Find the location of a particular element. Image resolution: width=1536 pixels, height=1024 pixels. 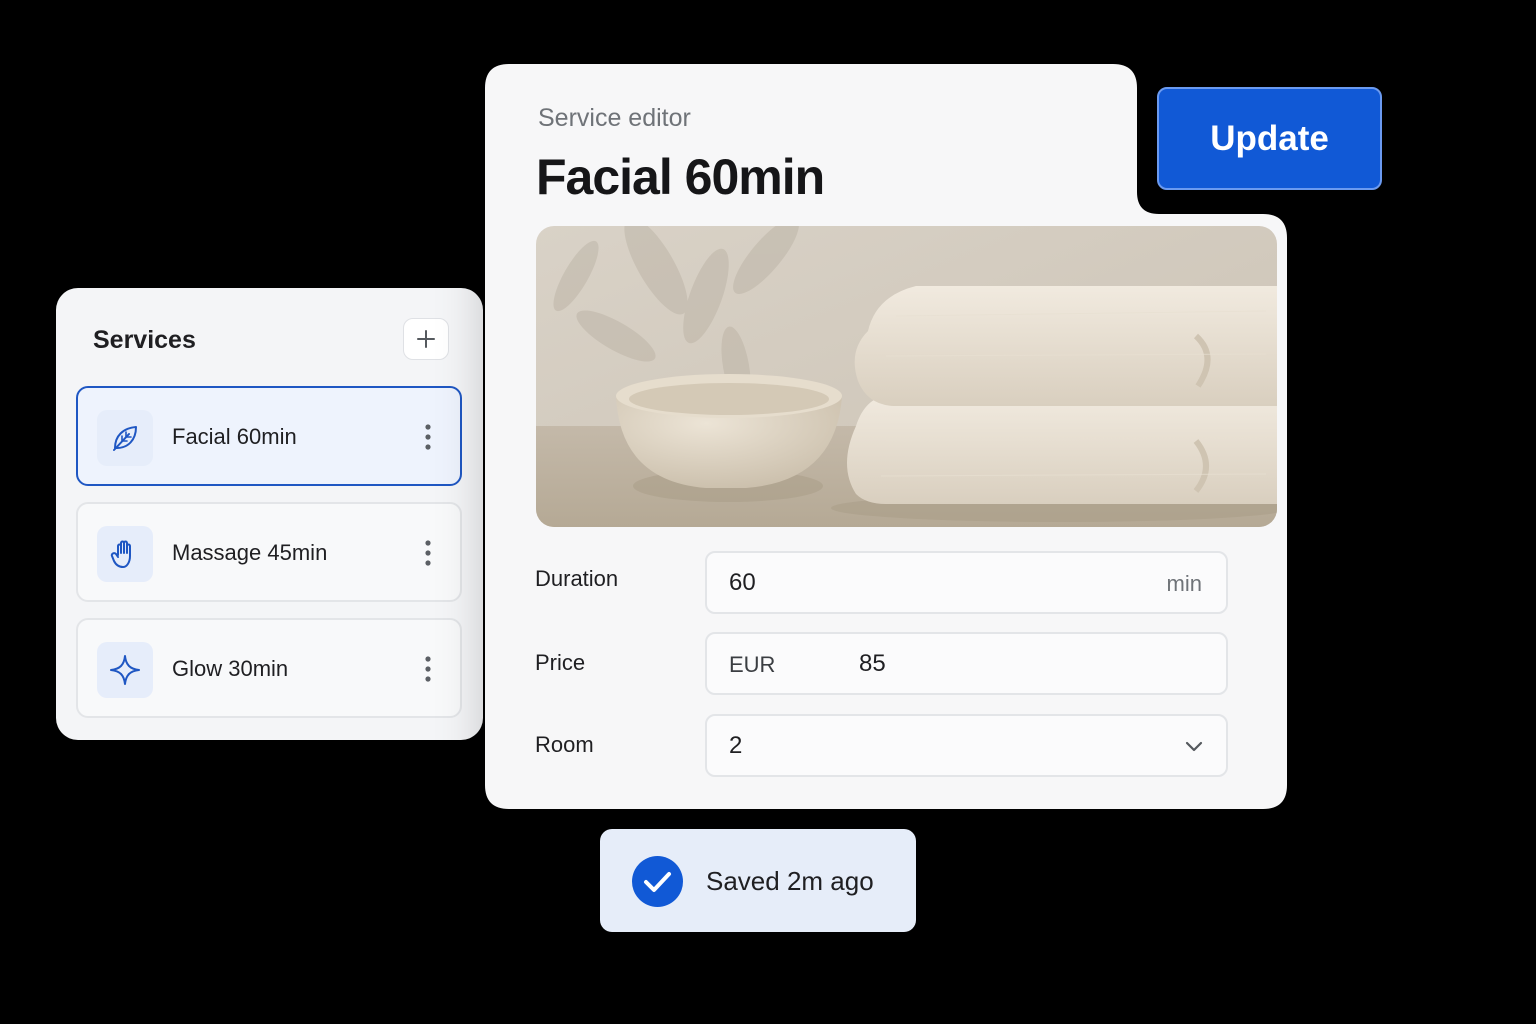

duration-input: 60 min is located at coordinates (966, 582).